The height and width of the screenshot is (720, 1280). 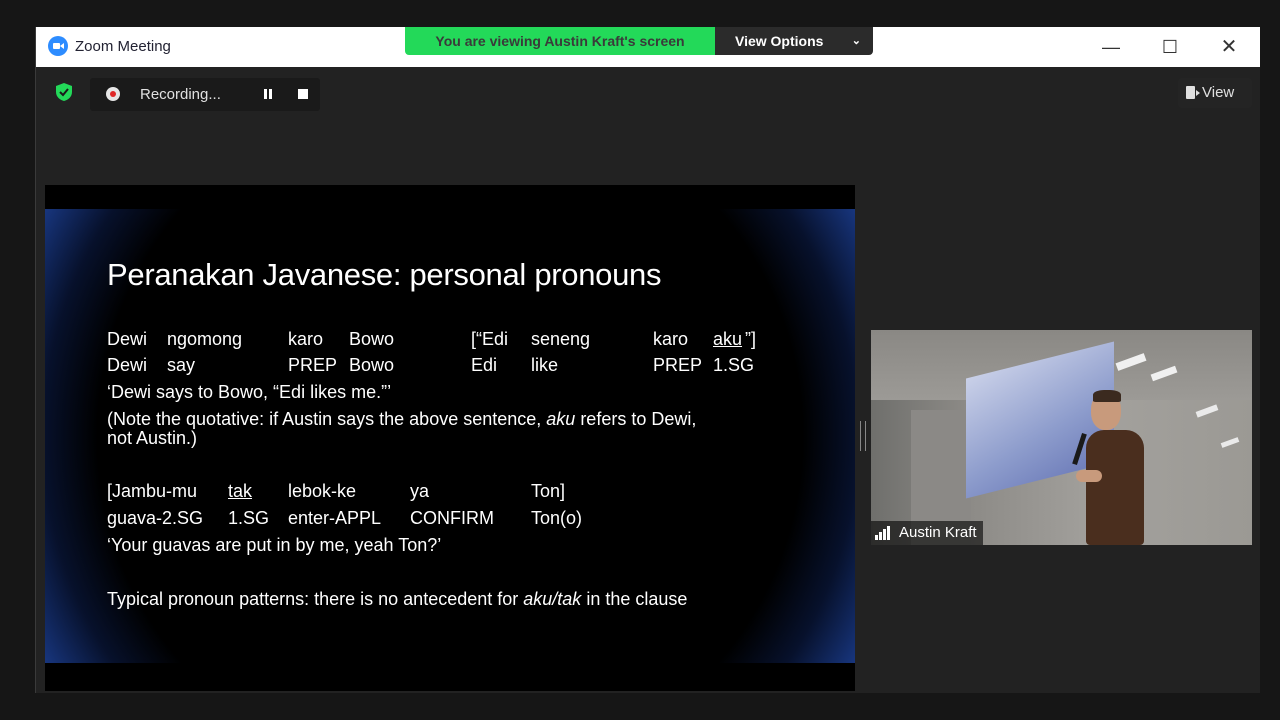 What do you see at coordinates (420, 491) in the screenshot?
I see `gloss-word: ya` at bounding box center [420, 491].